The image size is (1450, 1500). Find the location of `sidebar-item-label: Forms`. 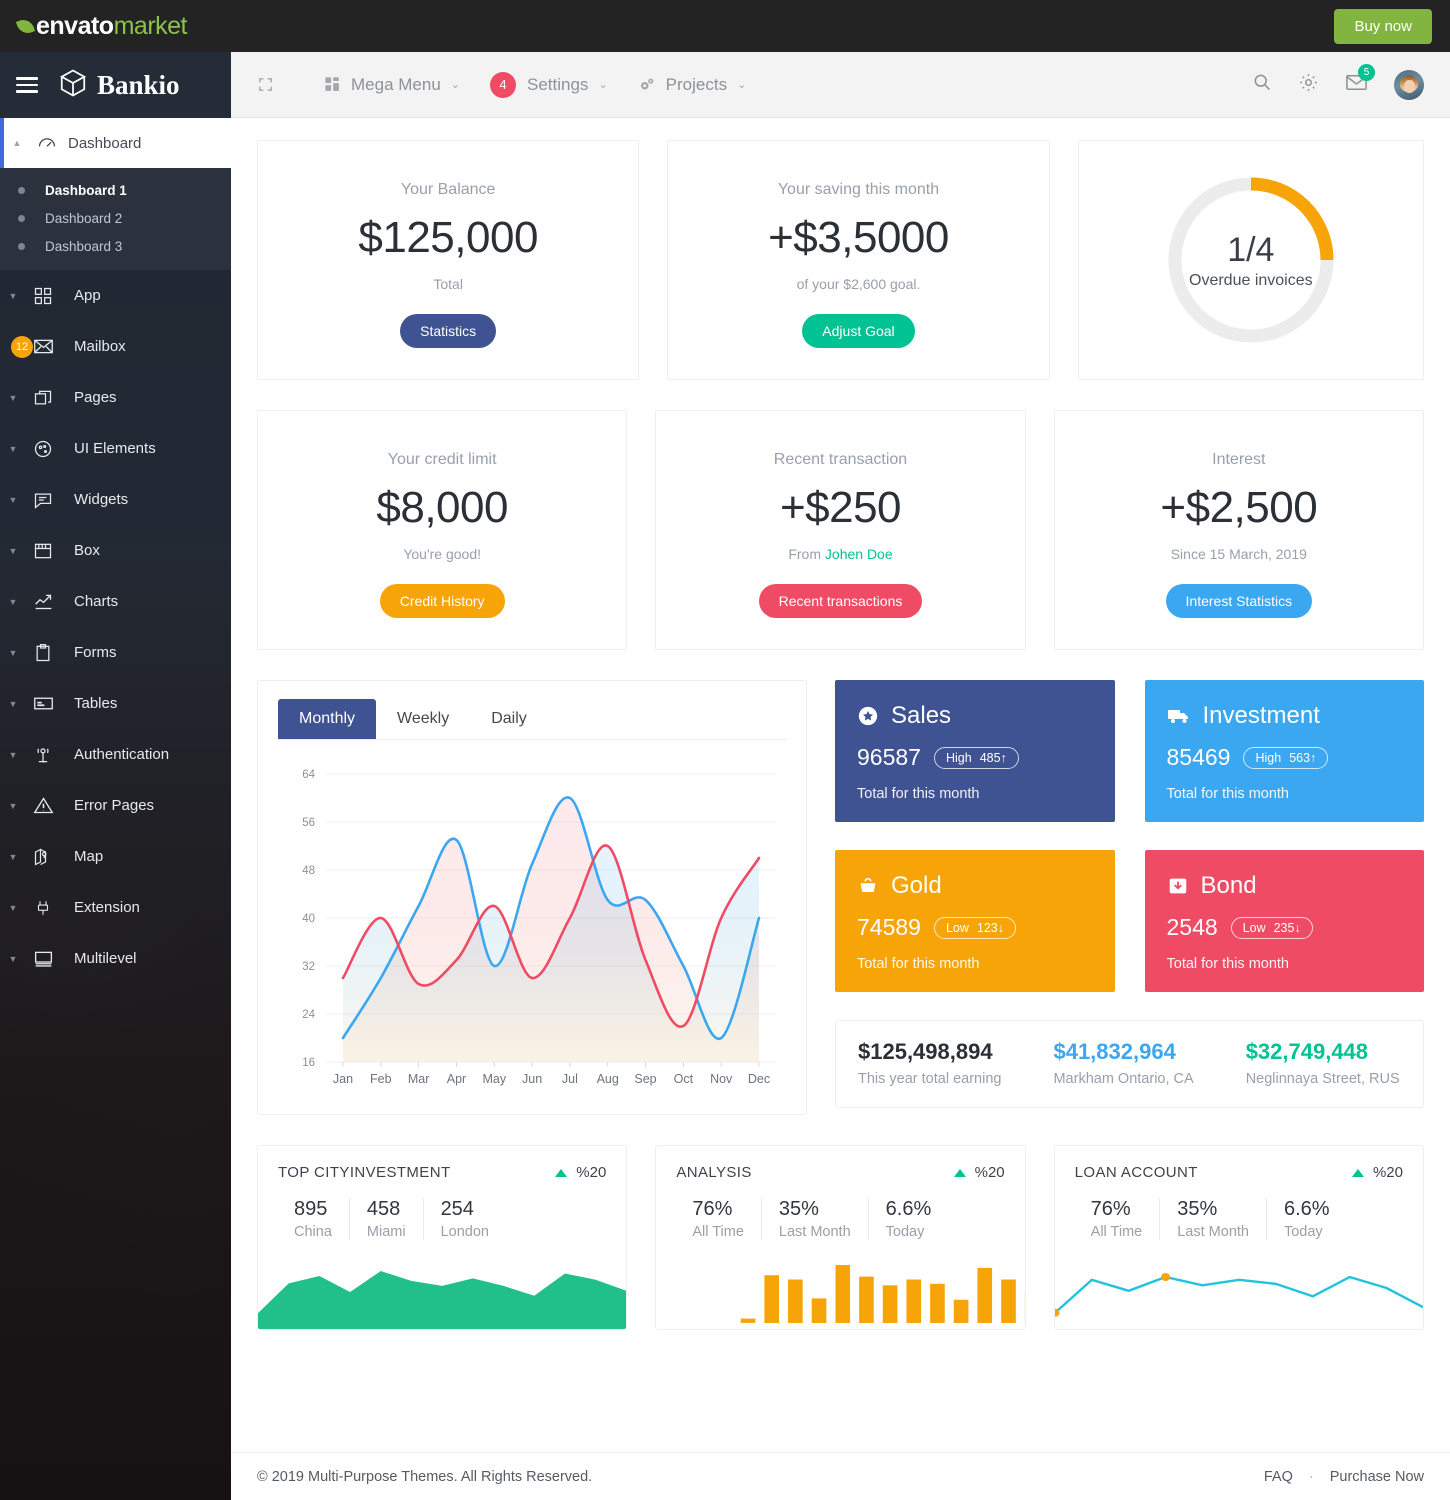

sidebar-item-label: Forms is located at coordinates (95, 652).